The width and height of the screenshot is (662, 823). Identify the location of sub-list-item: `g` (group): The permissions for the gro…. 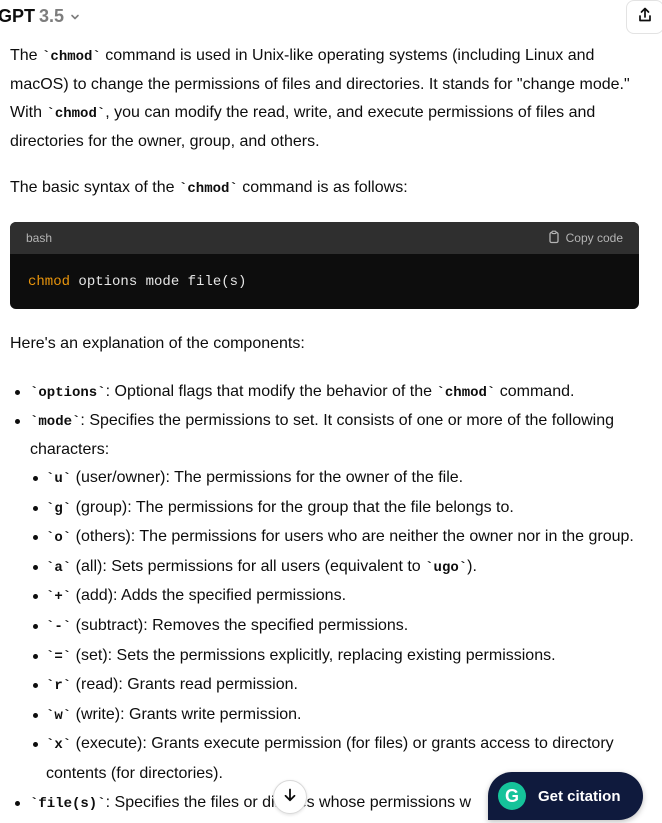
(340, 509).